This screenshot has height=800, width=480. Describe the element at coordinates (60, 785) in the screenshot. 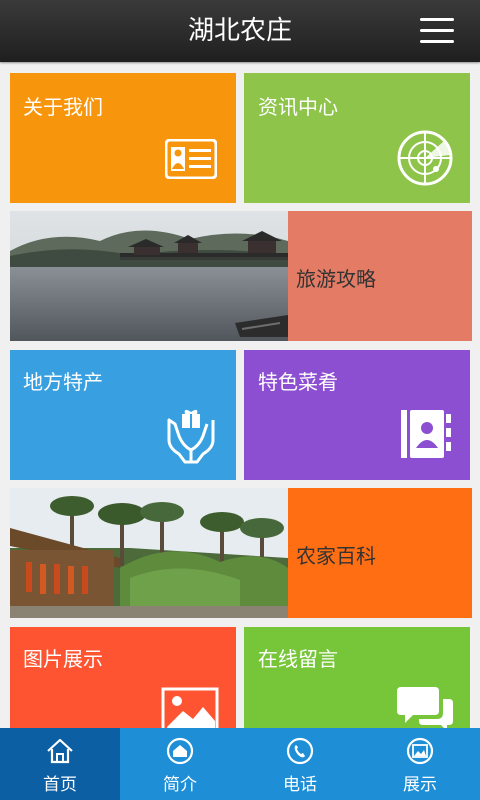

I see `tab-label: 首页` at that location.